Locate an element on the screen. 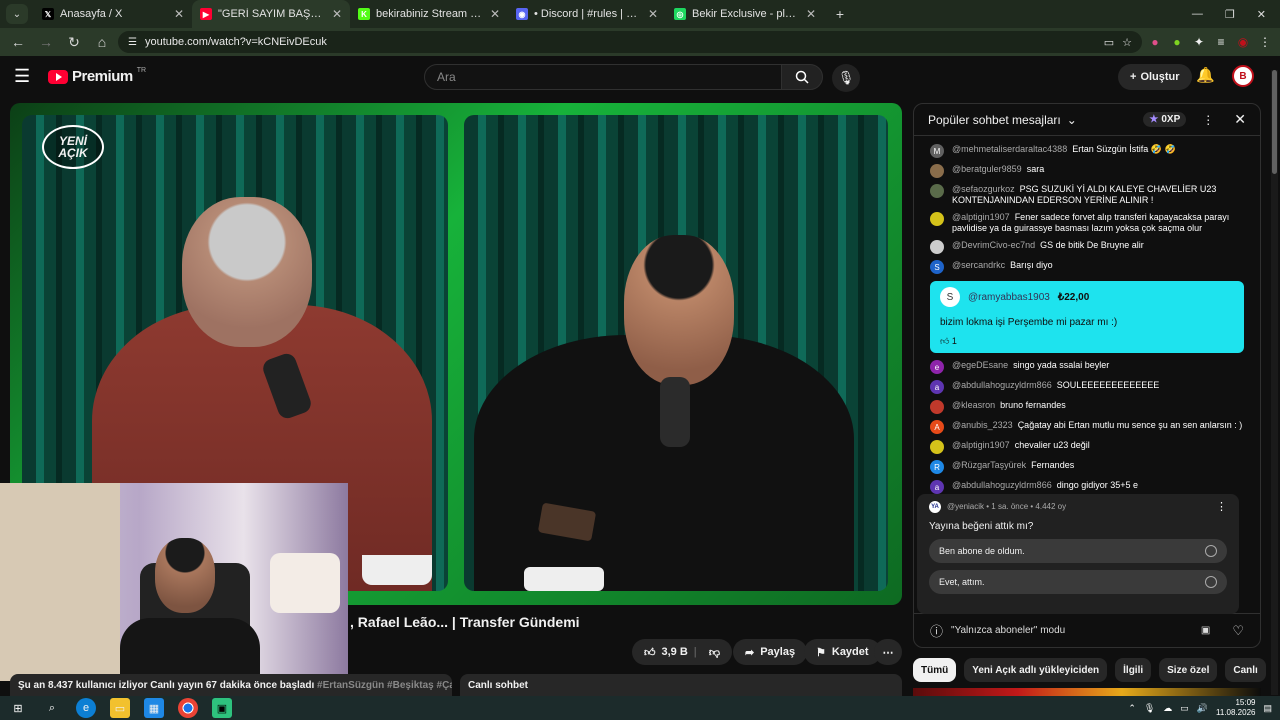 This screenshot has width=1280, height=720. chat-mode-selector: Popüler sohbet mesajları is located at coordinates (994, 120).